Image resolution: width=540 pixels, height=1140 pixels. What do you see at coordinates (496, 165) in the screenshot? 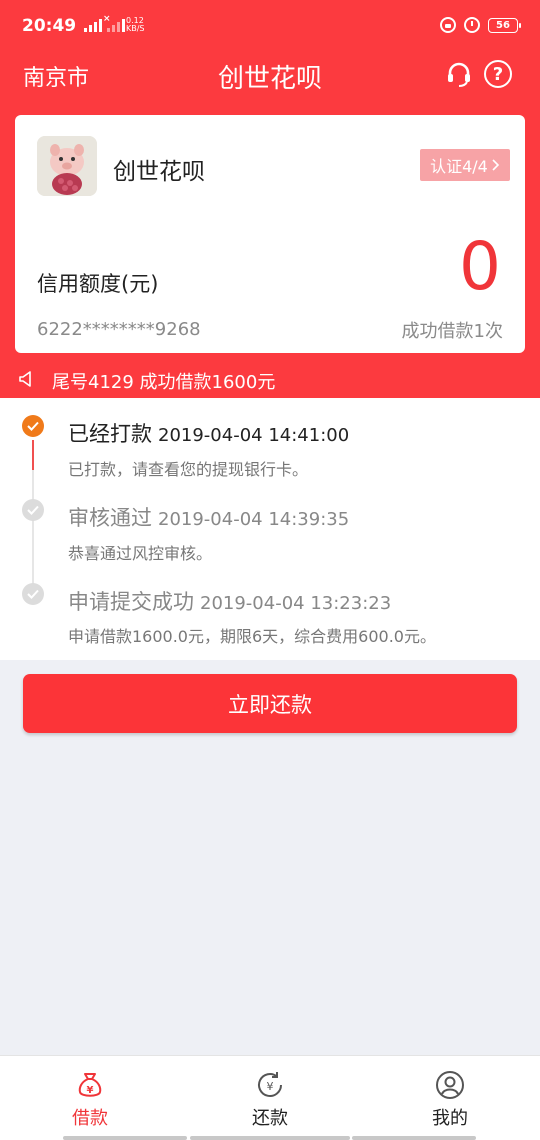
I see `chevron-right-icon` at bounding box center [496, 165].